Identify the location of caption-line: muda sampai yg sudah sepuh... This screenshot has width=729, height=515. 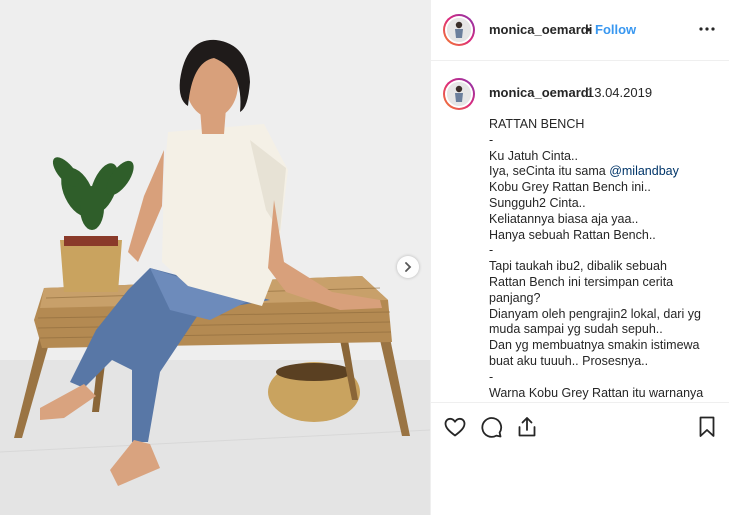
(576, 329).